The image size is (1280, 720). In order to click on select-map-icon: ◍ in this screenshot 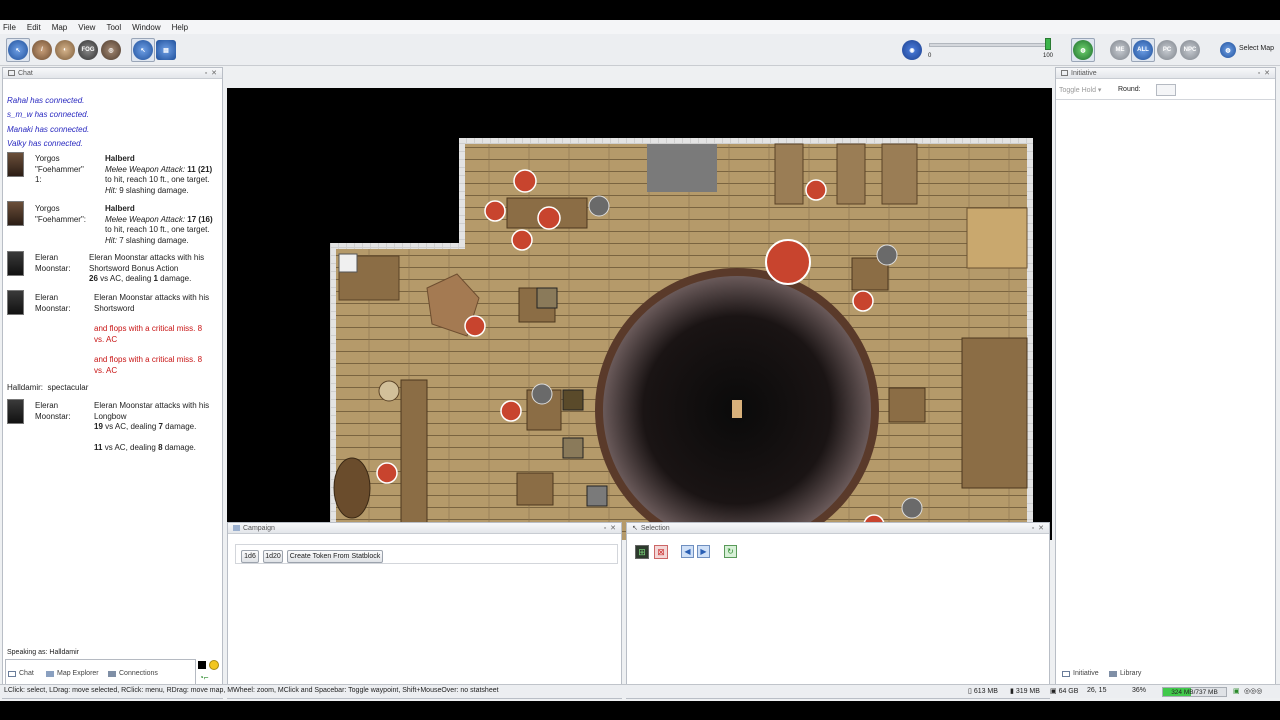, I will do `click(1228, 50)`.